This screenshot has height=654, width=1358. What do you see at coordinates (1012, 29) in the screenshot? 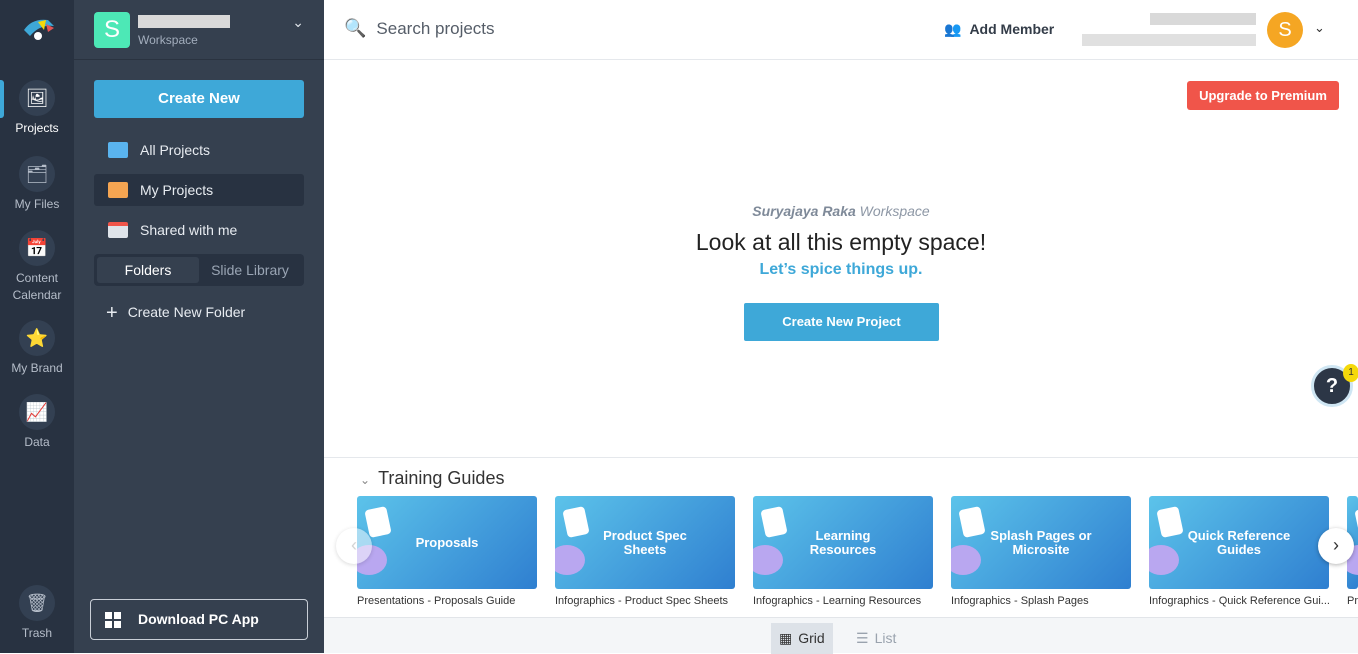
I see `add-member-label: Add Member` at bounding box center [1012, 29].